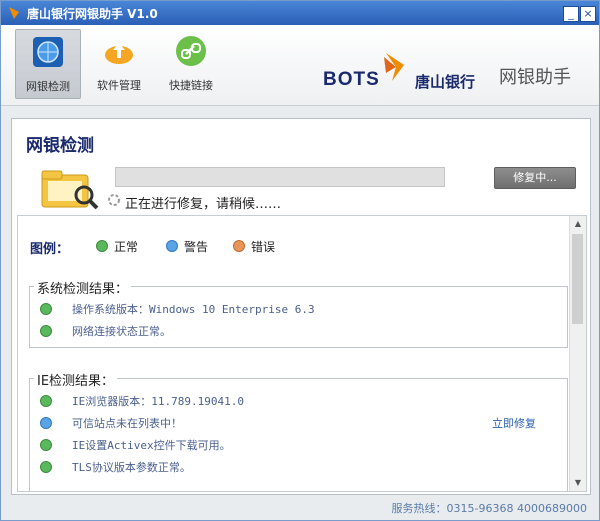  Describe the element at coordinates (76, 379) in the screenshot. I see `ie-results-title: IE检测结果：` at that location.